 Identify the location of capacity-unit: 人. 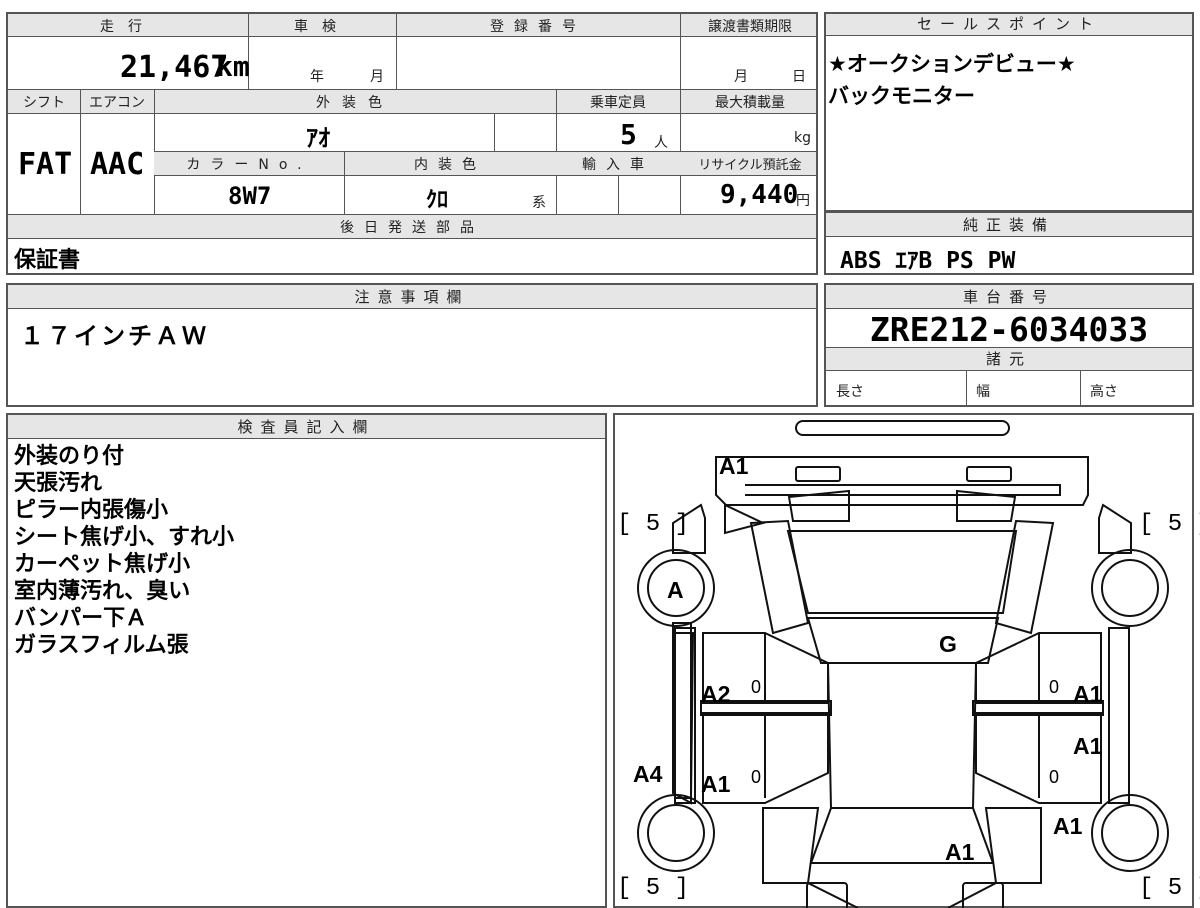
(661, 143).